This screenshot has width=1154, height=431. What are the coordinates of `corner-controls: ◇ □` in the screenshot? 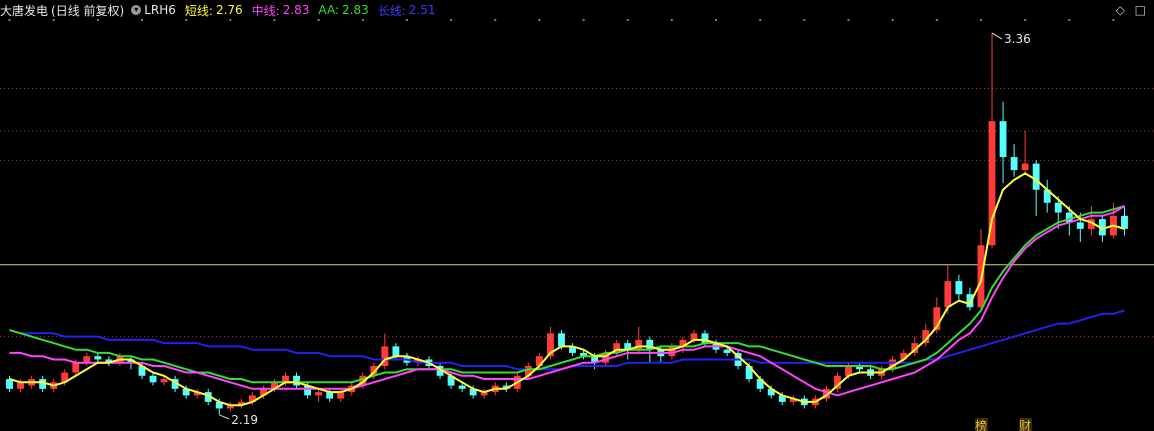 It's located at (1128, 10).